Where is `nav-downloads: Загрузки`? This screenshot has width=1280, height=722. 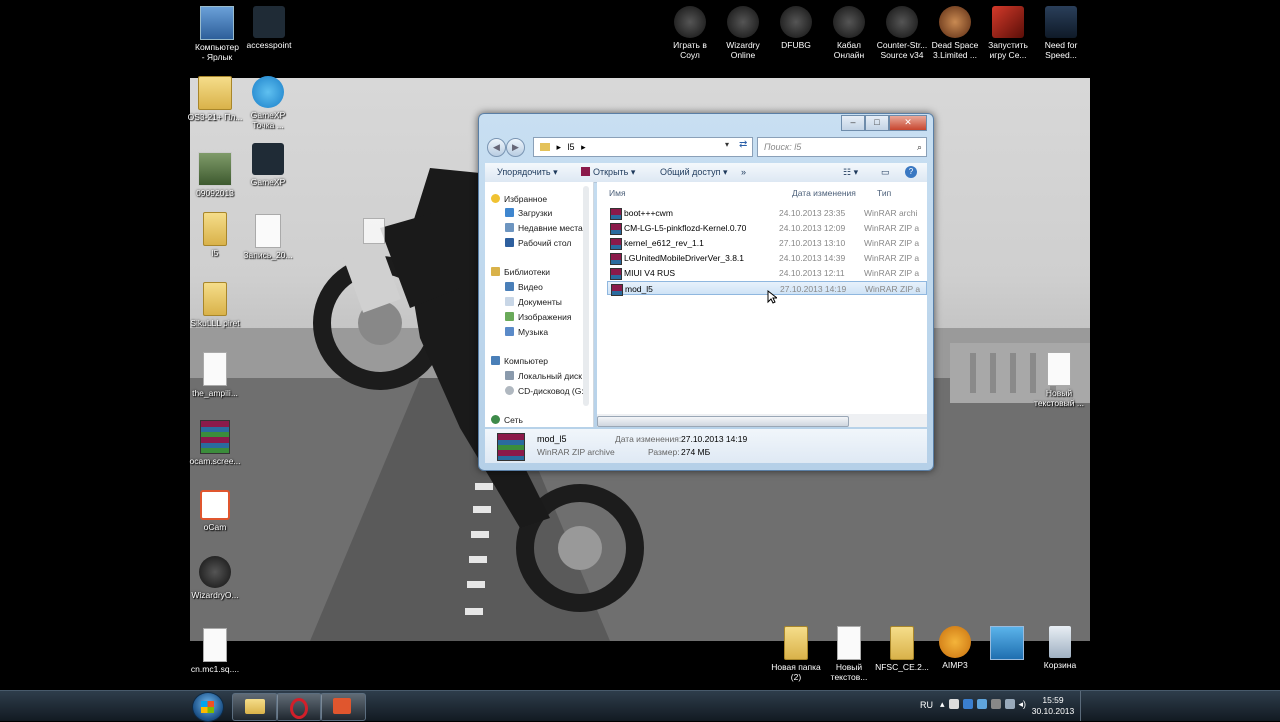 nav-downloads: Загрузки is located at coordinates (528, 213).